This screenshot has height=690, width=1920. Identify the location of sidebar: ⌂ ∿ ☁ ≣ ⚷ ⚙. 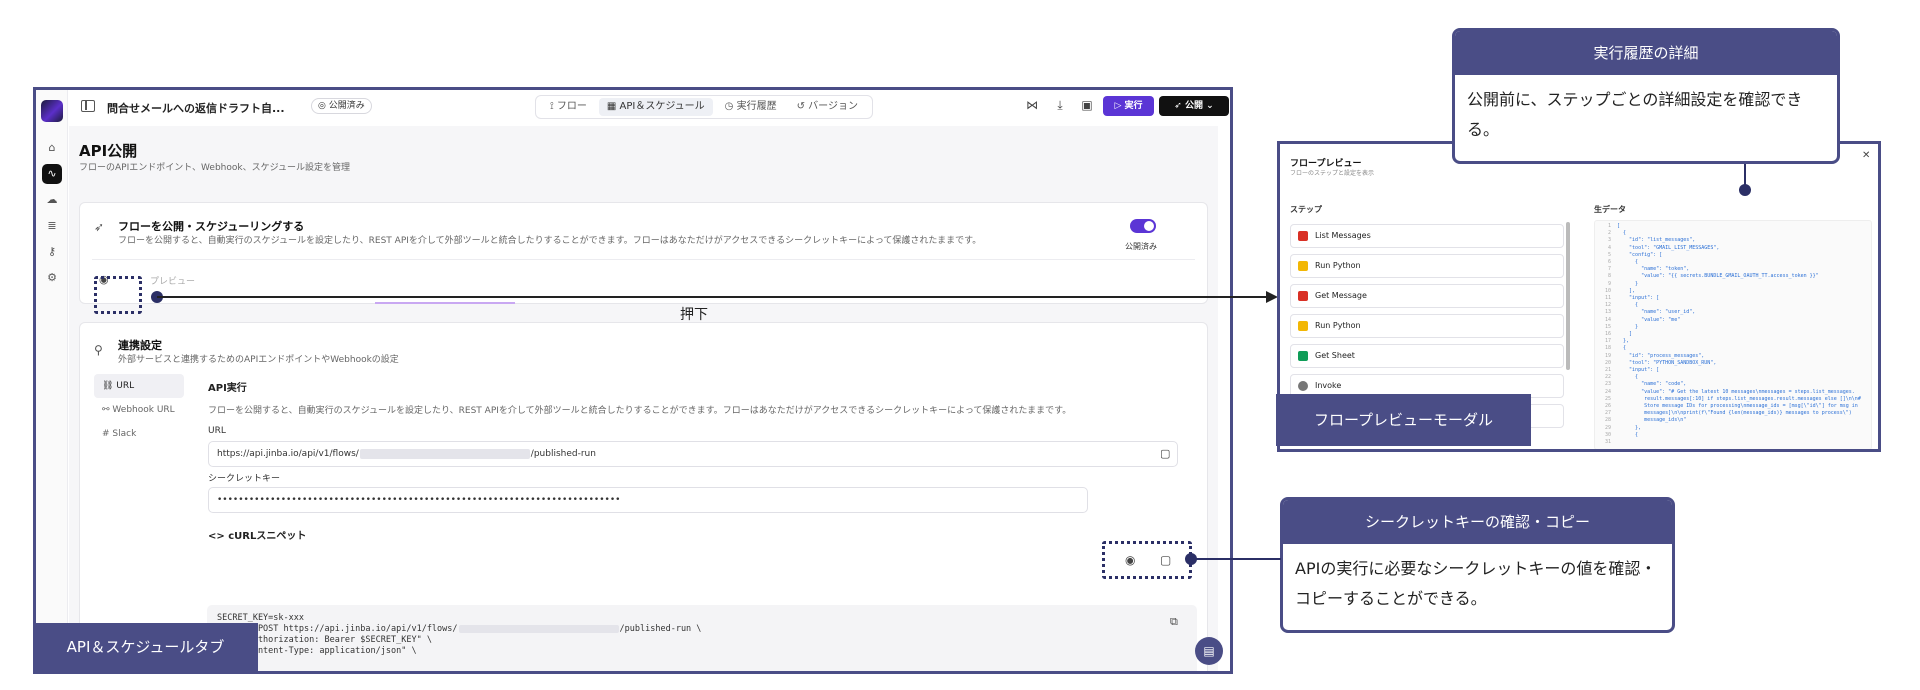
(52, 380).